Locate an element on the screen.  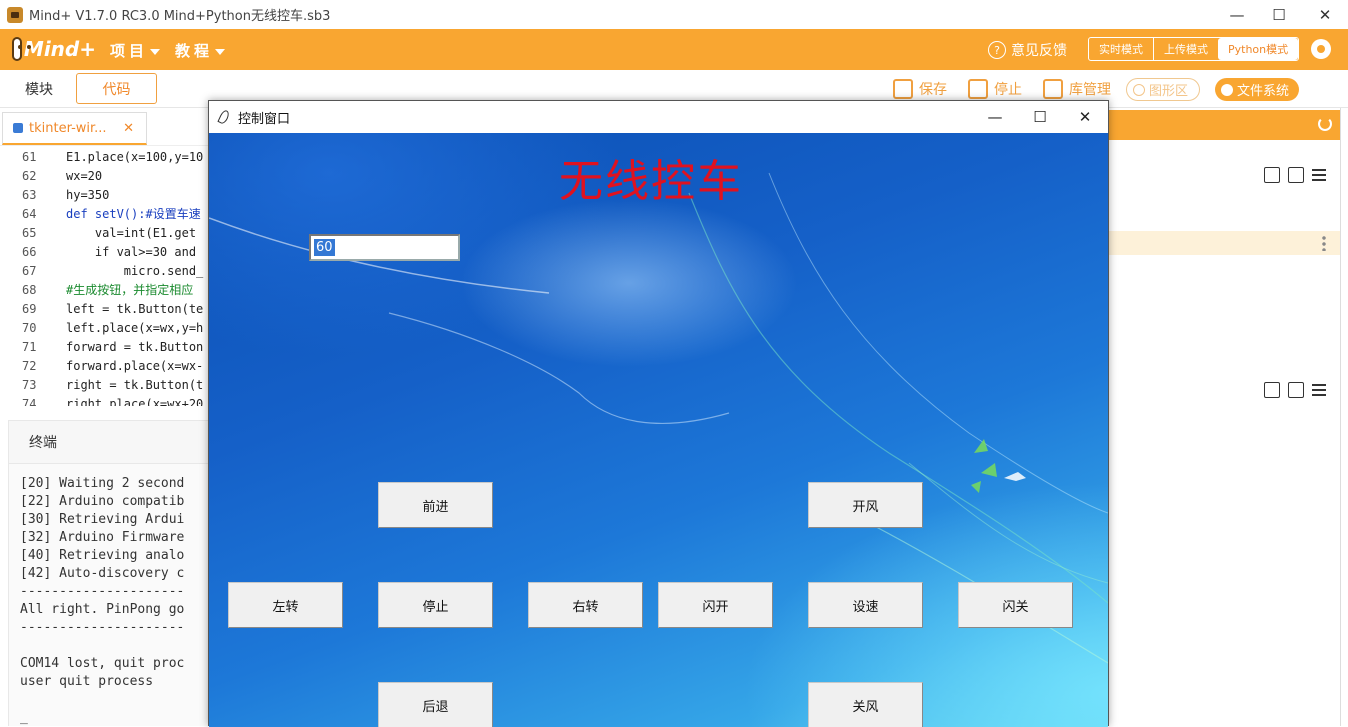
logo-text: Mind+ is located at coordinates (59, 49).